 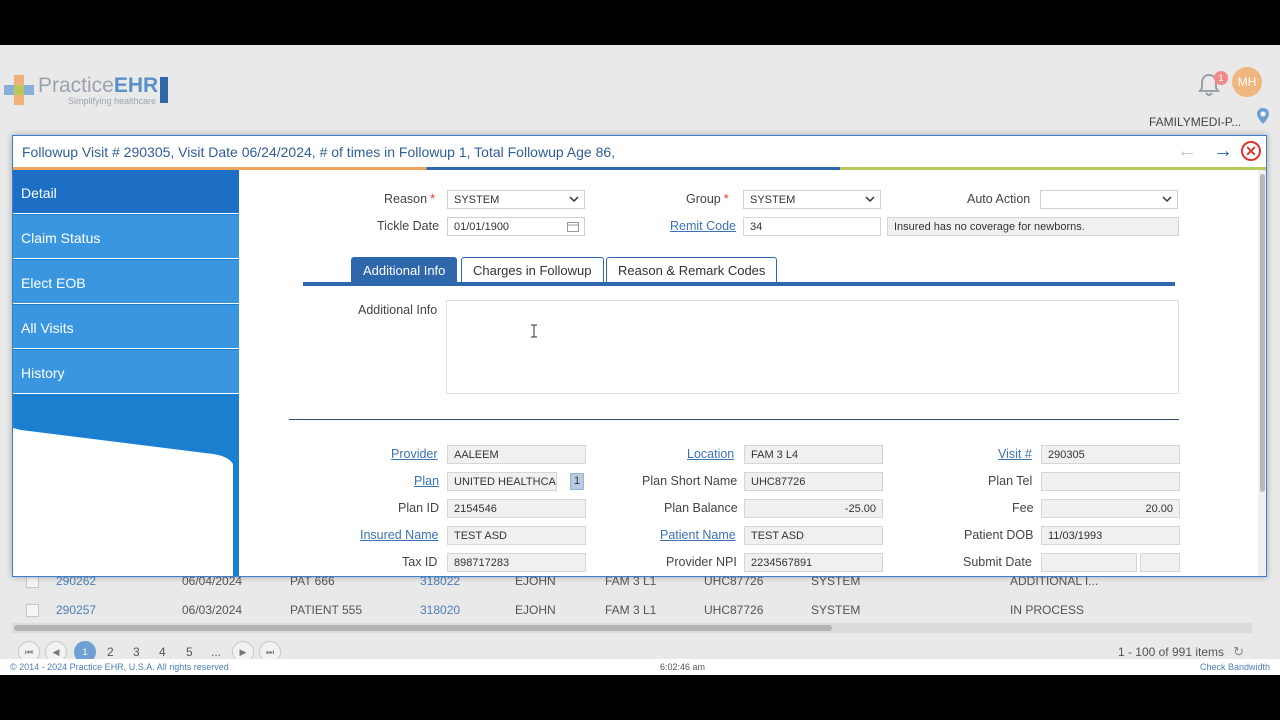 I want to click on visit-number-field: 290305, so click(x=1110, y=454).